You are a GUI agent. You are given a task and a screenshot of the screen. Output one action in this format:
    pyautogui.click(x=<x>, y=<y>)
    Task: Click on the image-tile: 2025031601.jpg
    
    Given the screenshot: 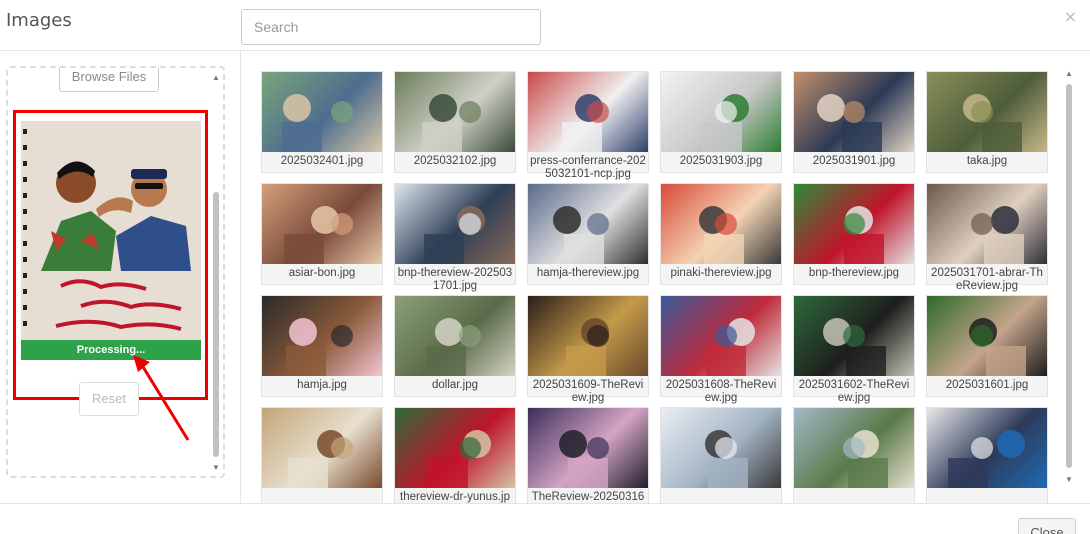 What is the action you would take?
    pyautogui.click(x=987, y=346)
    